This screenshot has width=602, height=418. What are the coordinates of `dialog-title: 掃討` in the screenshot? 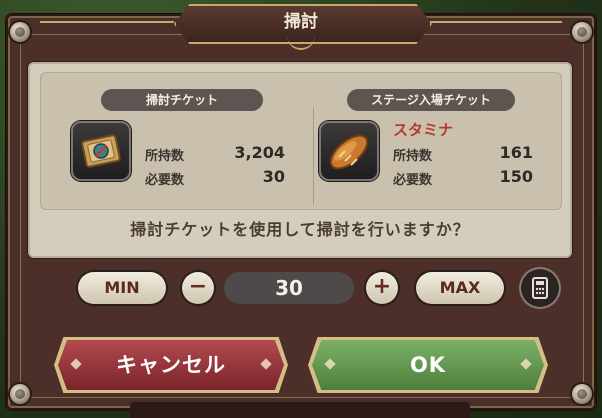 It's located at (301, 22).